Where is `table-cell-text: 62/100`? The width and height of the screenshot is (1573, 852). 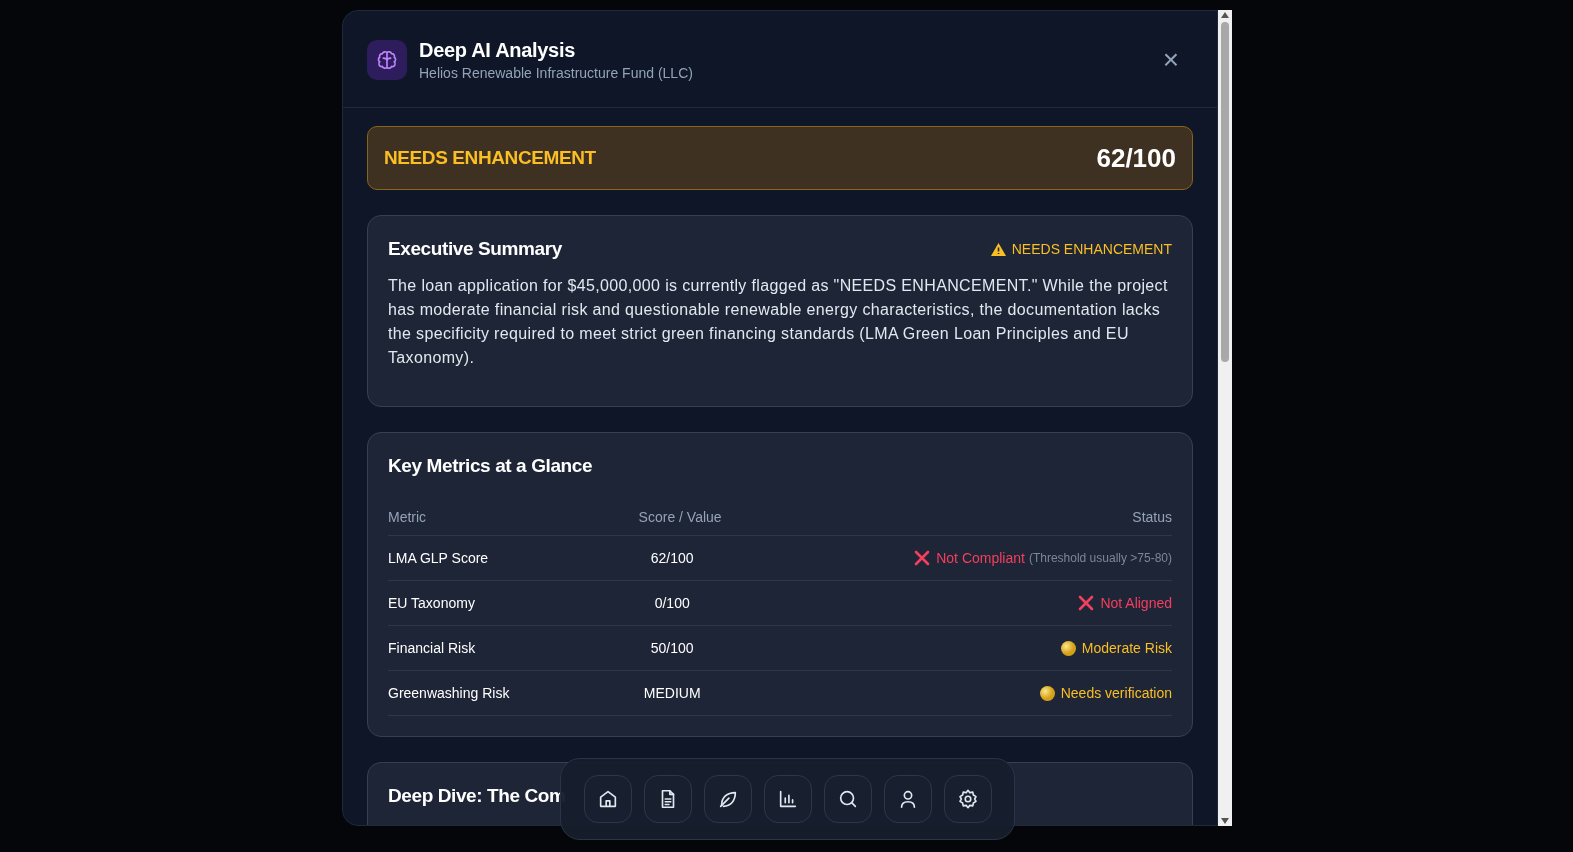
table-cell-text: 62/100 is located at coordinates (672, 558).